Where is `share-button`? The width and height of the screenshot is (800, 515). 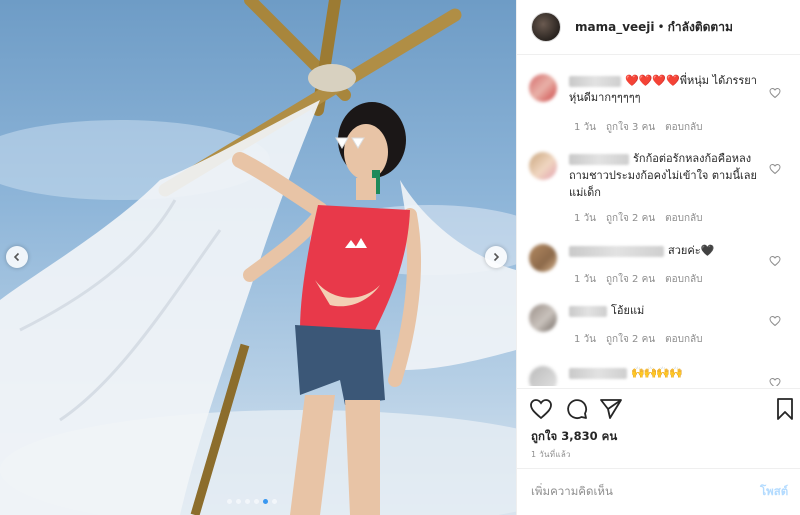 share-button is located at coordinates (611, 409).